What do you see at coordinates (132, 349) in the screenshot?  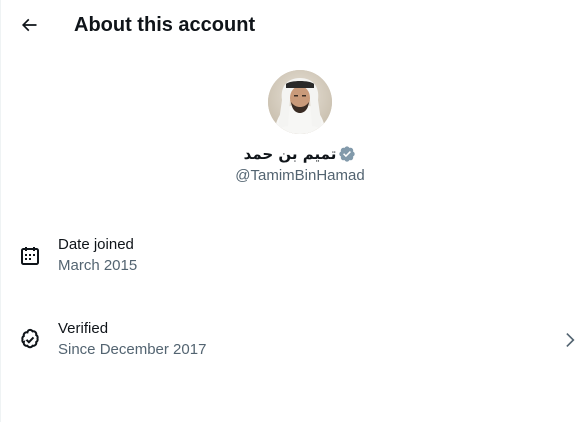 I see `verified-value: Since December 2017` at bounding box center [132, 349].